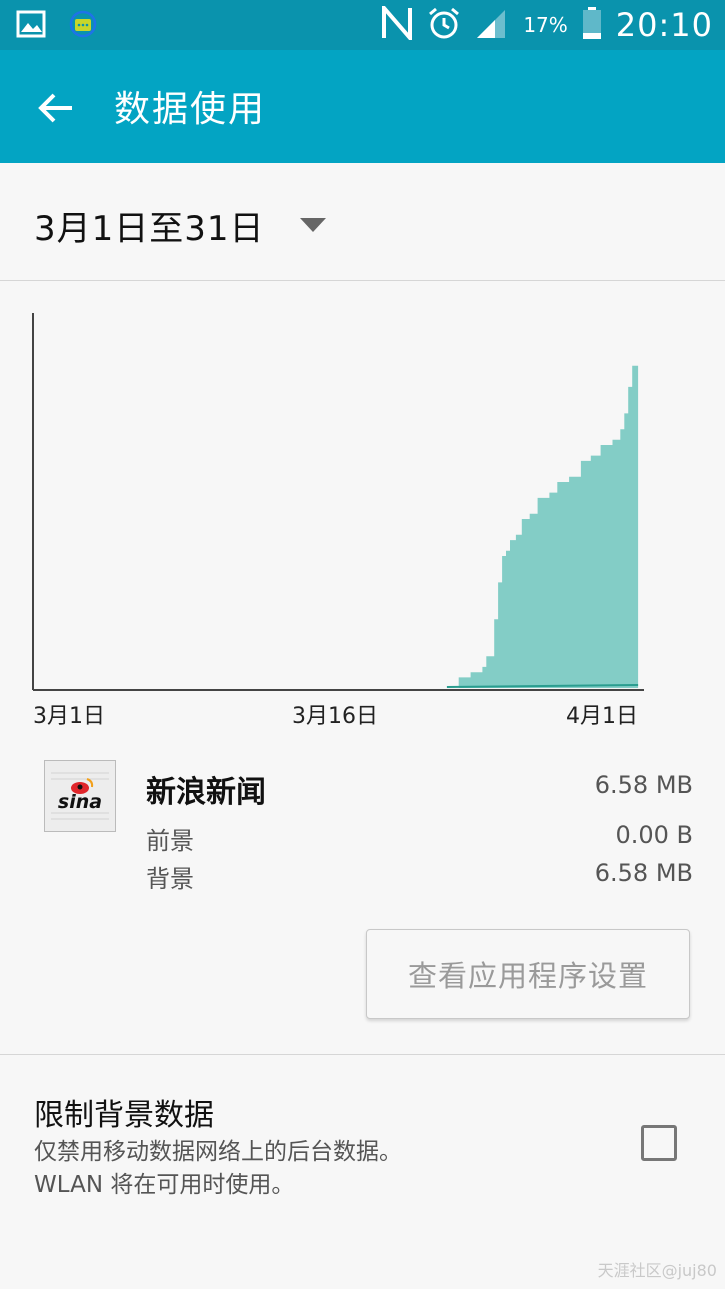 Image resolution: width=725 pixels, height=1289 pixels. I want to click on page-title: 数据使用, so click(190, 109).